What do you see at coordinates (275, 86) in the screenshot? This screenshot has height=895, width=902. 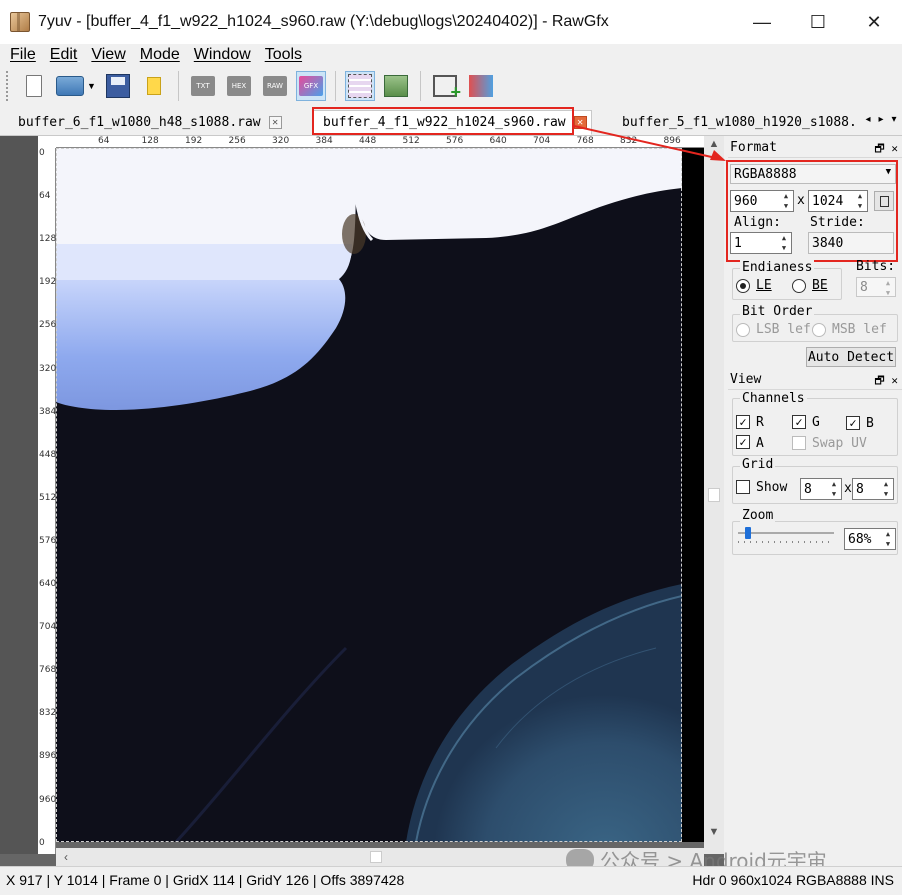 I see `raw-mode-button: RAW` at bounding box center [275, 86].